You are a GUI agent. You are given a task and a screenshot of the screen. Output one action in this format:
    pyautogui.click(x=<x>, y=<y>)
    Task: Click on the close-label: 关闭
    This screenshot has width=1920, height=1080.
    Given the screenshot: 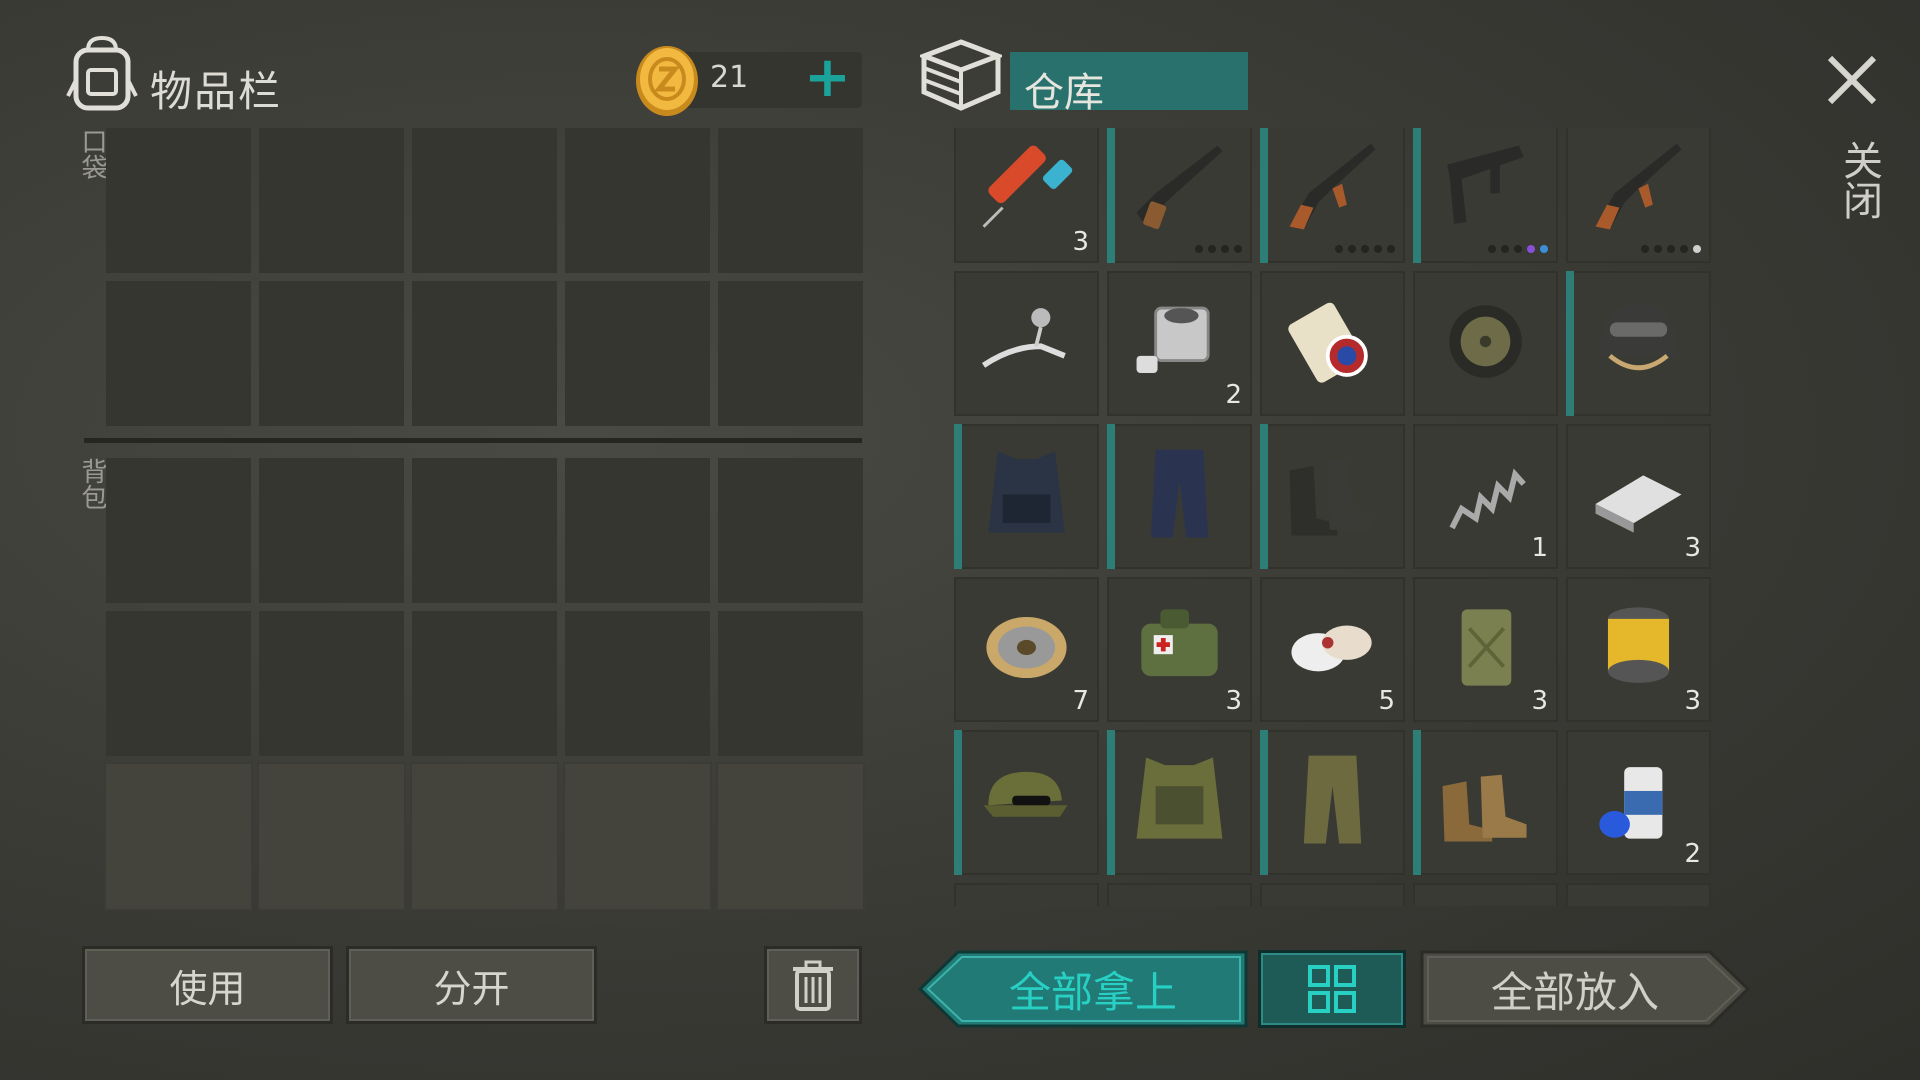 What is the action you would take?
    pyautogui.click(x=1859, y=180)
    